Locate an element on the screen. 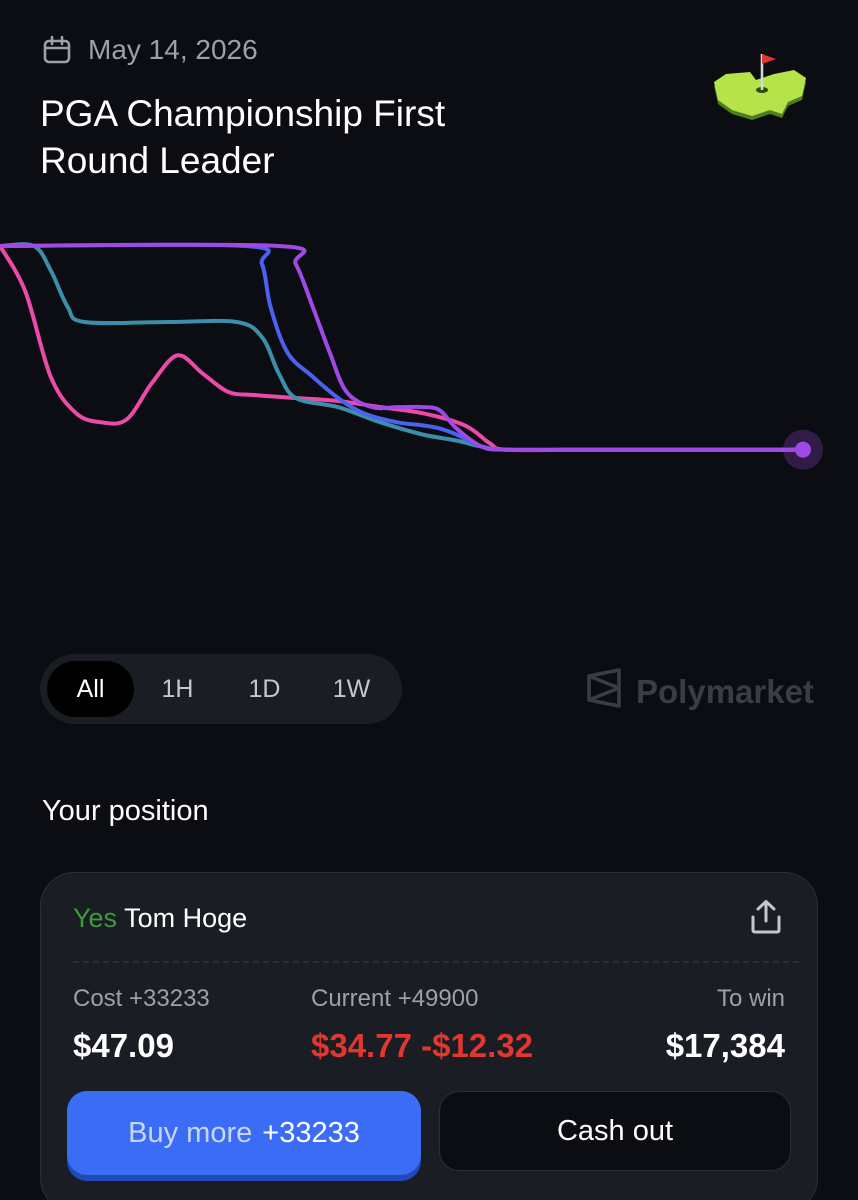  time-range-selector: All 1H 1D 1W is located at coordinates (221, 689).